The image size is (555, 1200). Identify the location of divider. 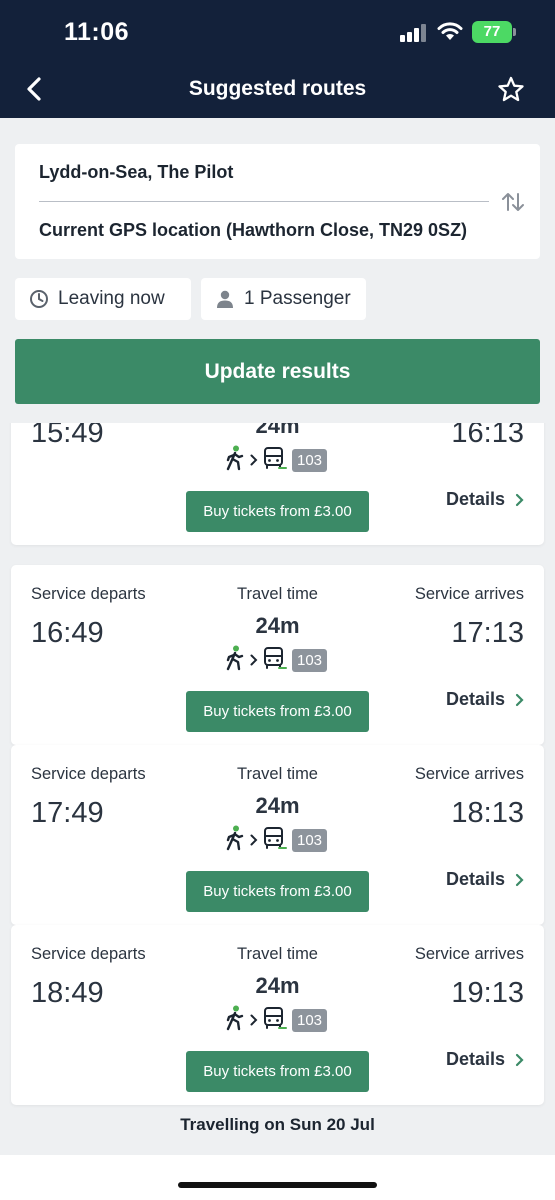
(264, 201).